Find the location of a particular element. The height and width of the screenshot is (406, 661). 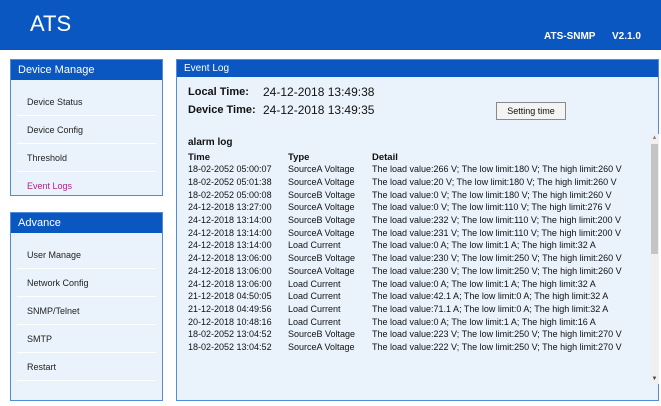

nav-device-status: Device Status is located at coordinates (86, 102).